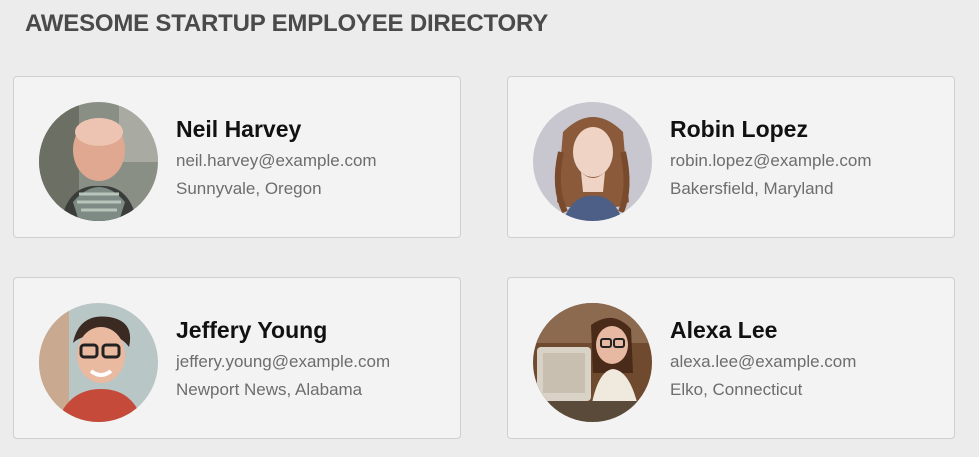  I want to click on employee-name: Jeffery Young, so click(252, 330).